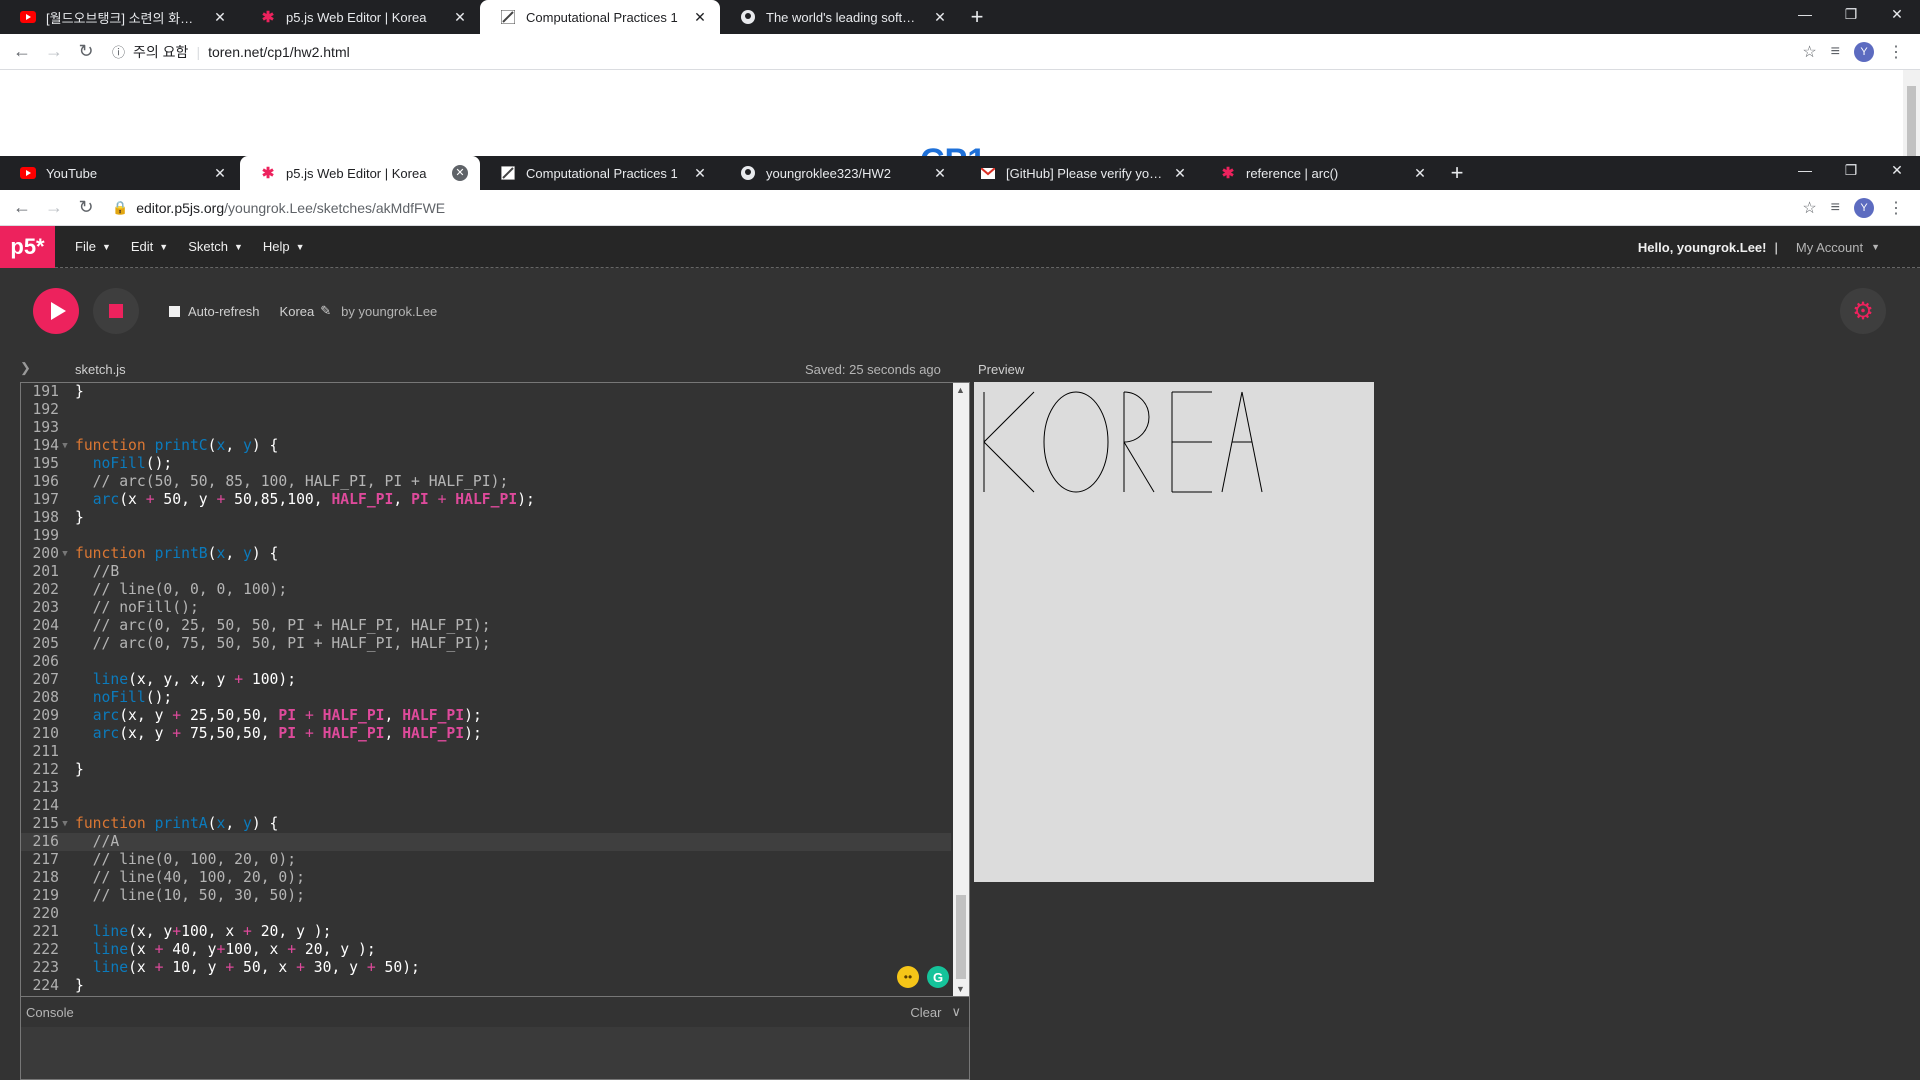  I want to click on editor-scrollbar: ▲ ▼, so click(961, 689).